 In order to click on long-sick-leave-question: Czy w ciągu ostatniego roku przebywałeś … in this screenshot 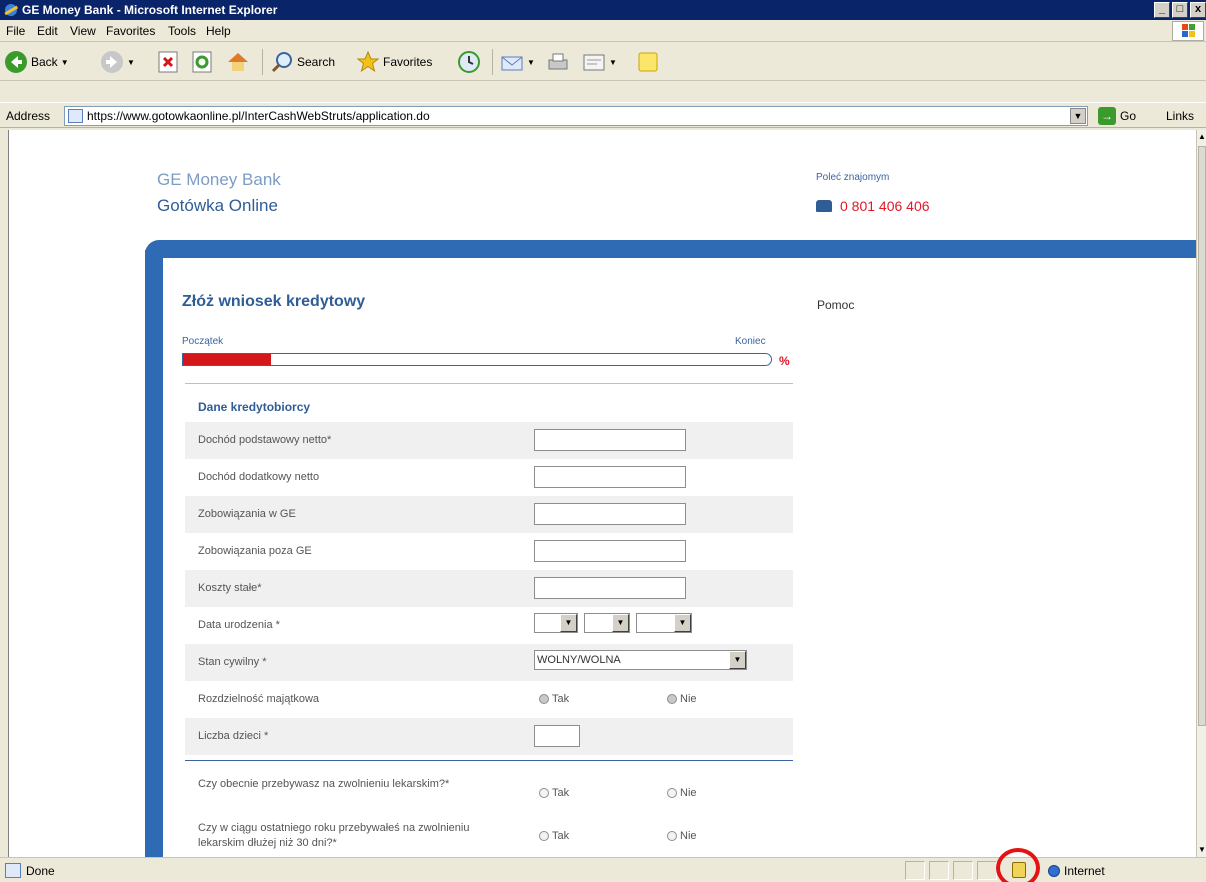, I will do `click(334, 835)`.